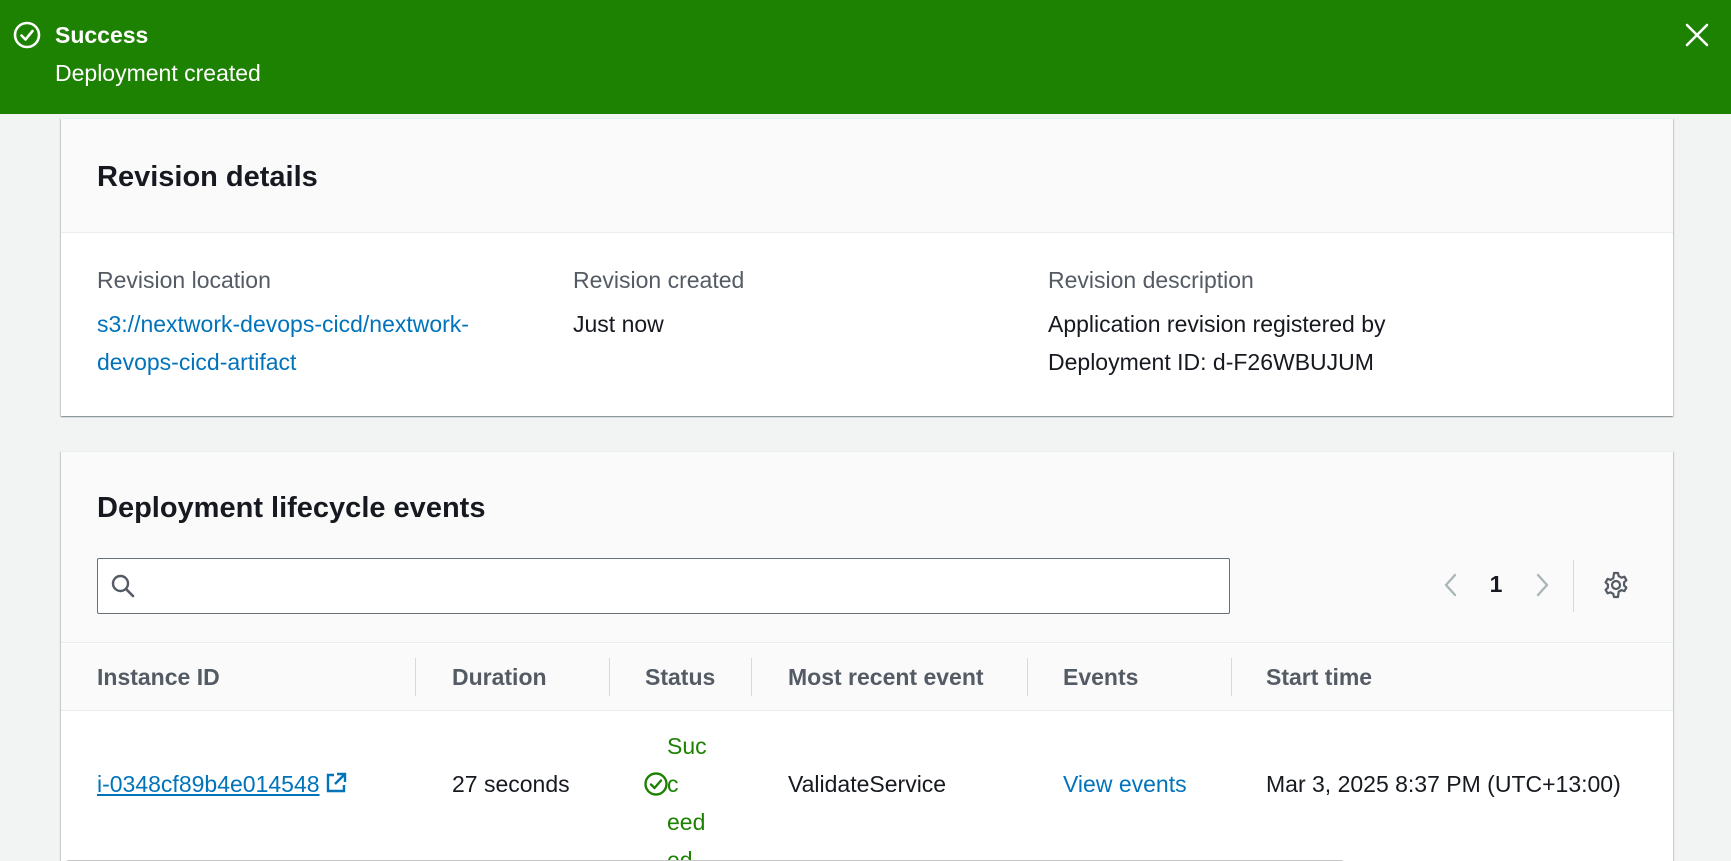  What do you see at coordinates (1151, 280) in the screenshot?
I see `revision-description-label: Revision description` at bounding box center [1151, 280].